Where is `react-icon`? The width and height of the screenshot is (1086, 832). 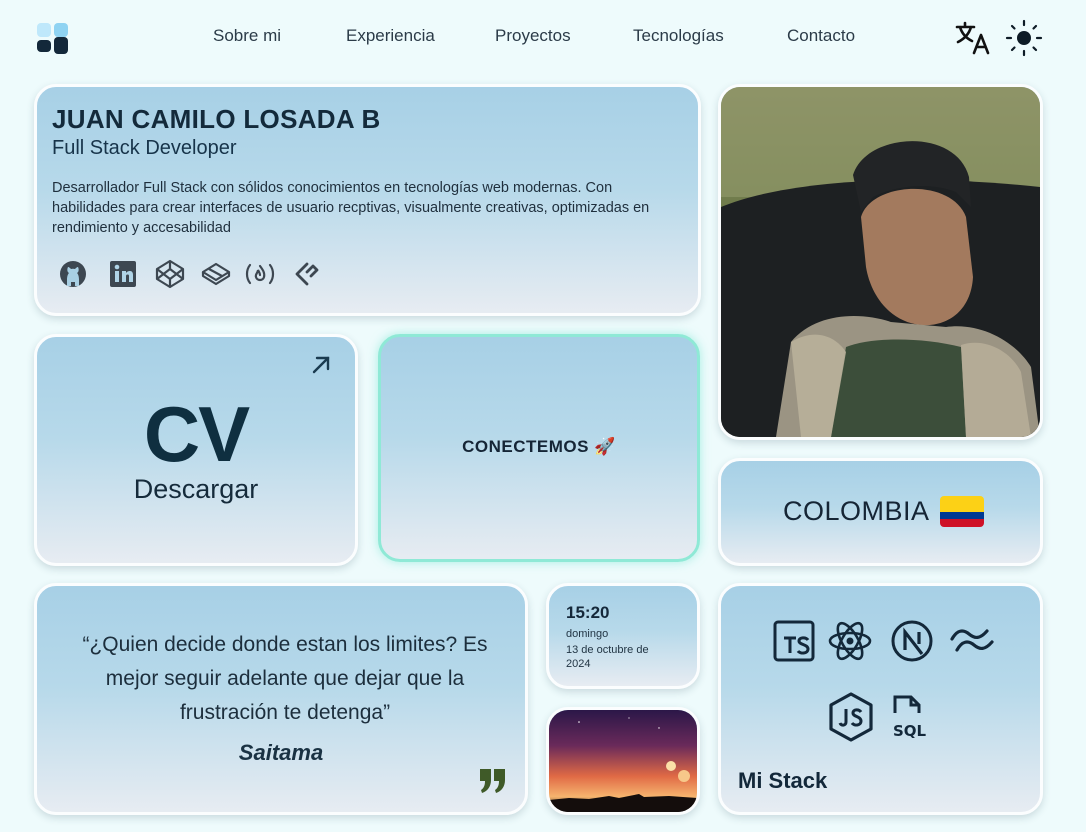
react-icon is located at coordinates (850, 641).